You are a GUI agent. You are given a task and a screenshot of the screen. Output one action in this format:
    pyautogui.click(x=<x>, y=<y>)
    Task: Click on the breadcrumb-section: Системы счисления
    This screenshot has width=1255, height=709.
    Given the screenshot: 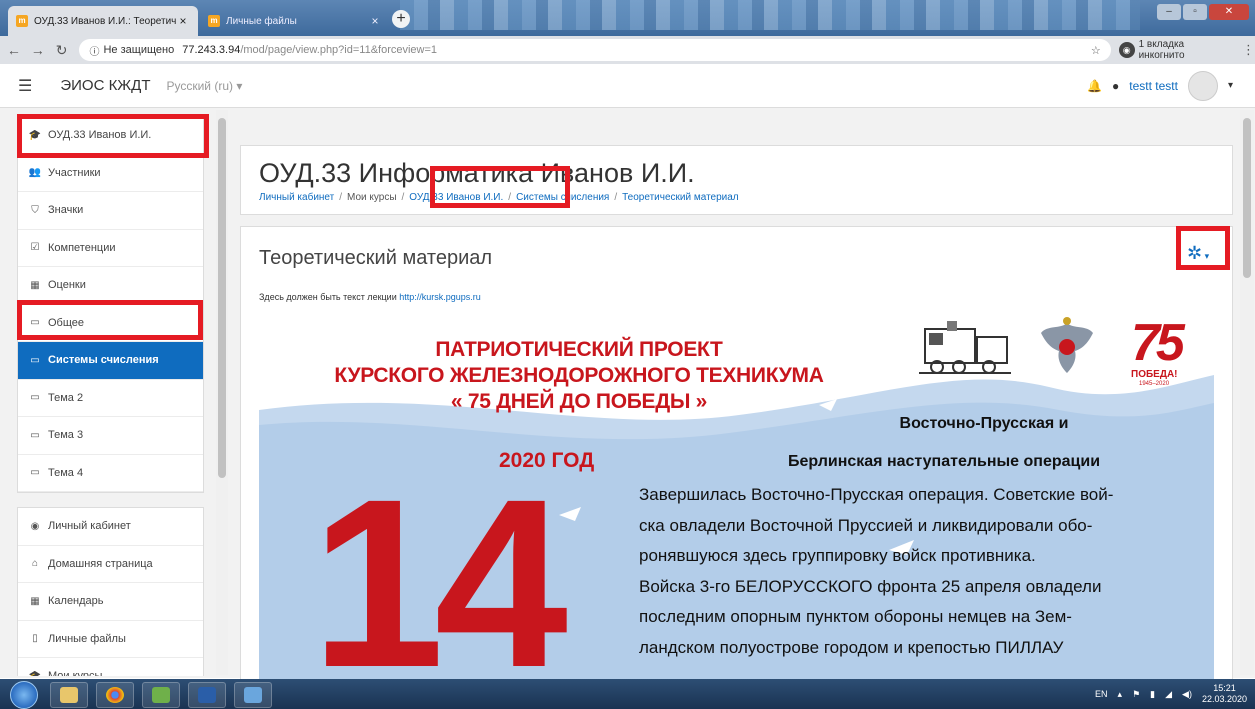 What is the action you would take?
    pyautogui.click(x=562, y=197)
    